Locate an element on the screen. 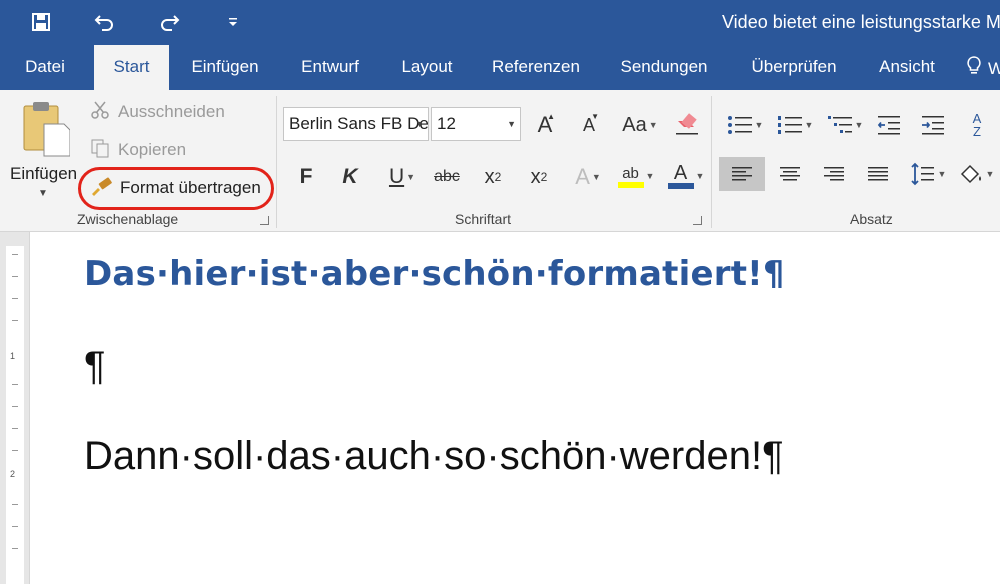 Image resolution: width=1000 pixels, height=584 pixels. align-left-button is located at coordinates (742, 174).